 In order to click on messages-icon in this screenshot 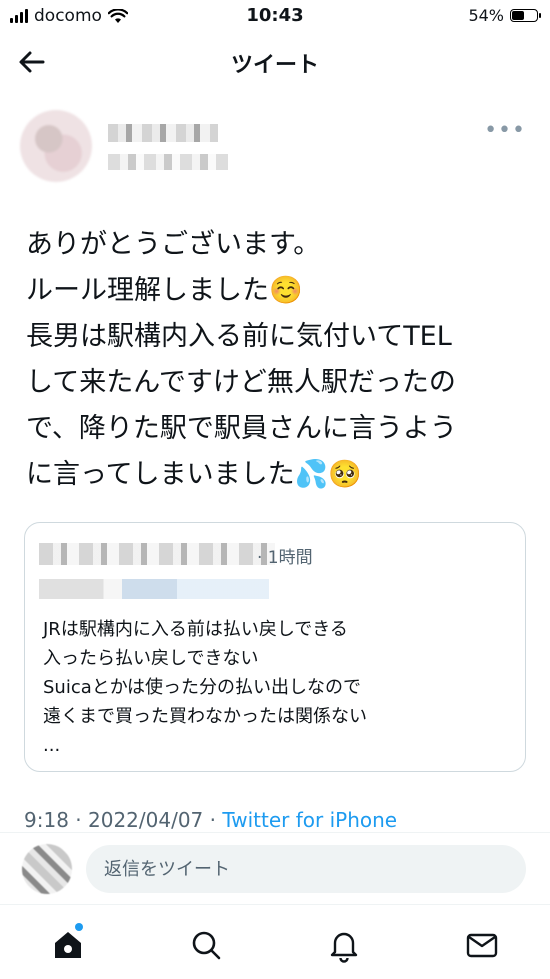, I will do `click(482, 945)`.